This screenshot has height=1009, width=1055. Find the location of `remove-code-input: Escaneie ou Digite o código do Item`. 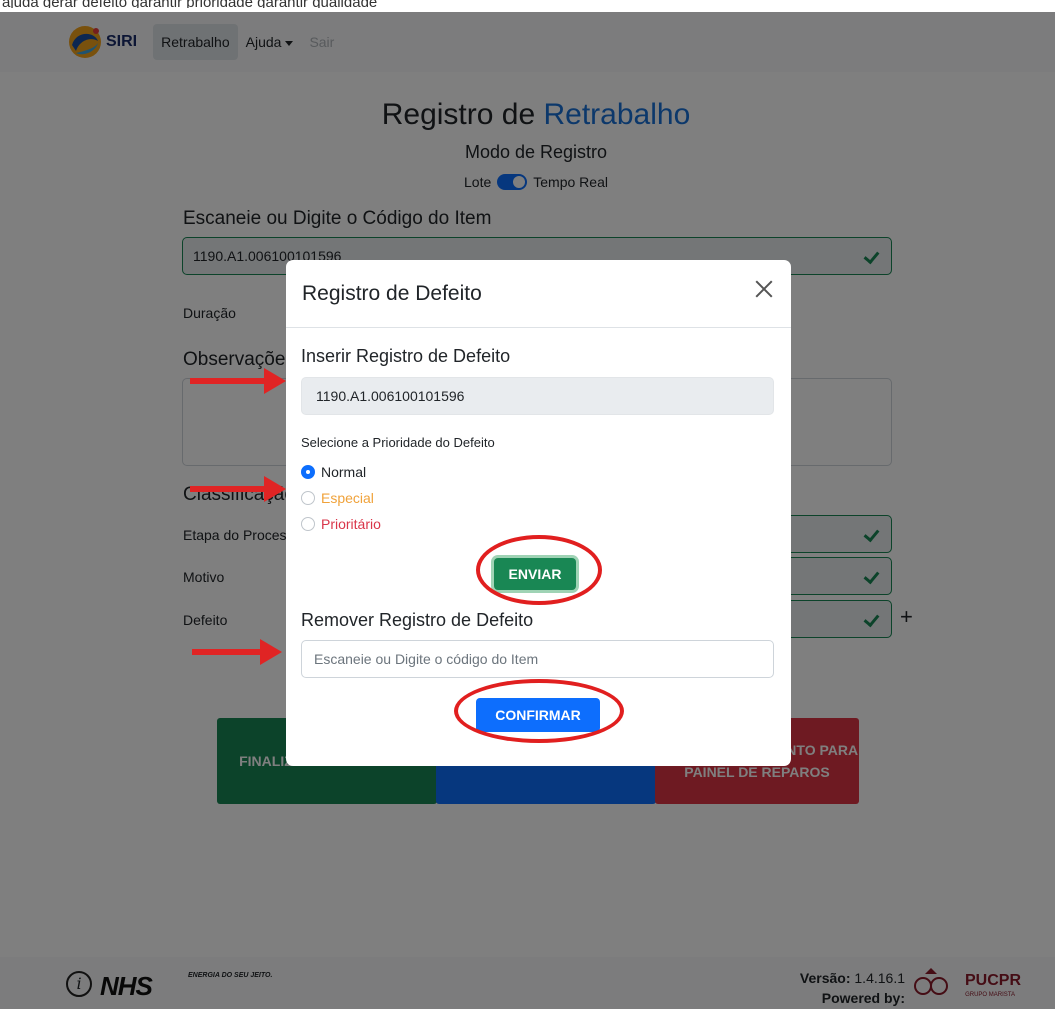

remove-code-input: Escaneie ou Digite o código do Item is located at coordinates (537, 659).